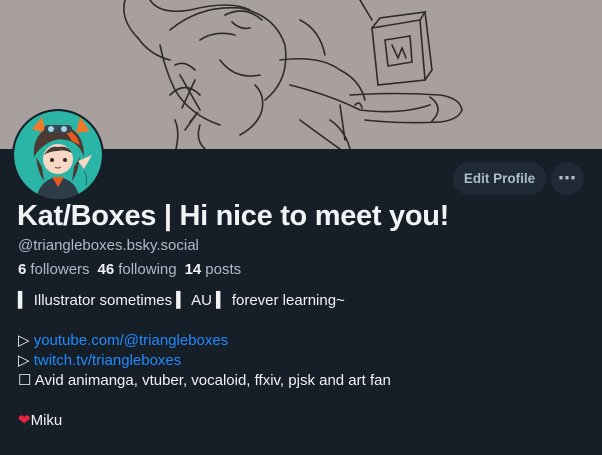  What do you see at coordinates (223, 269) in the screenshot?
I see `posts-label: posts` at bounding box center [223, 269].